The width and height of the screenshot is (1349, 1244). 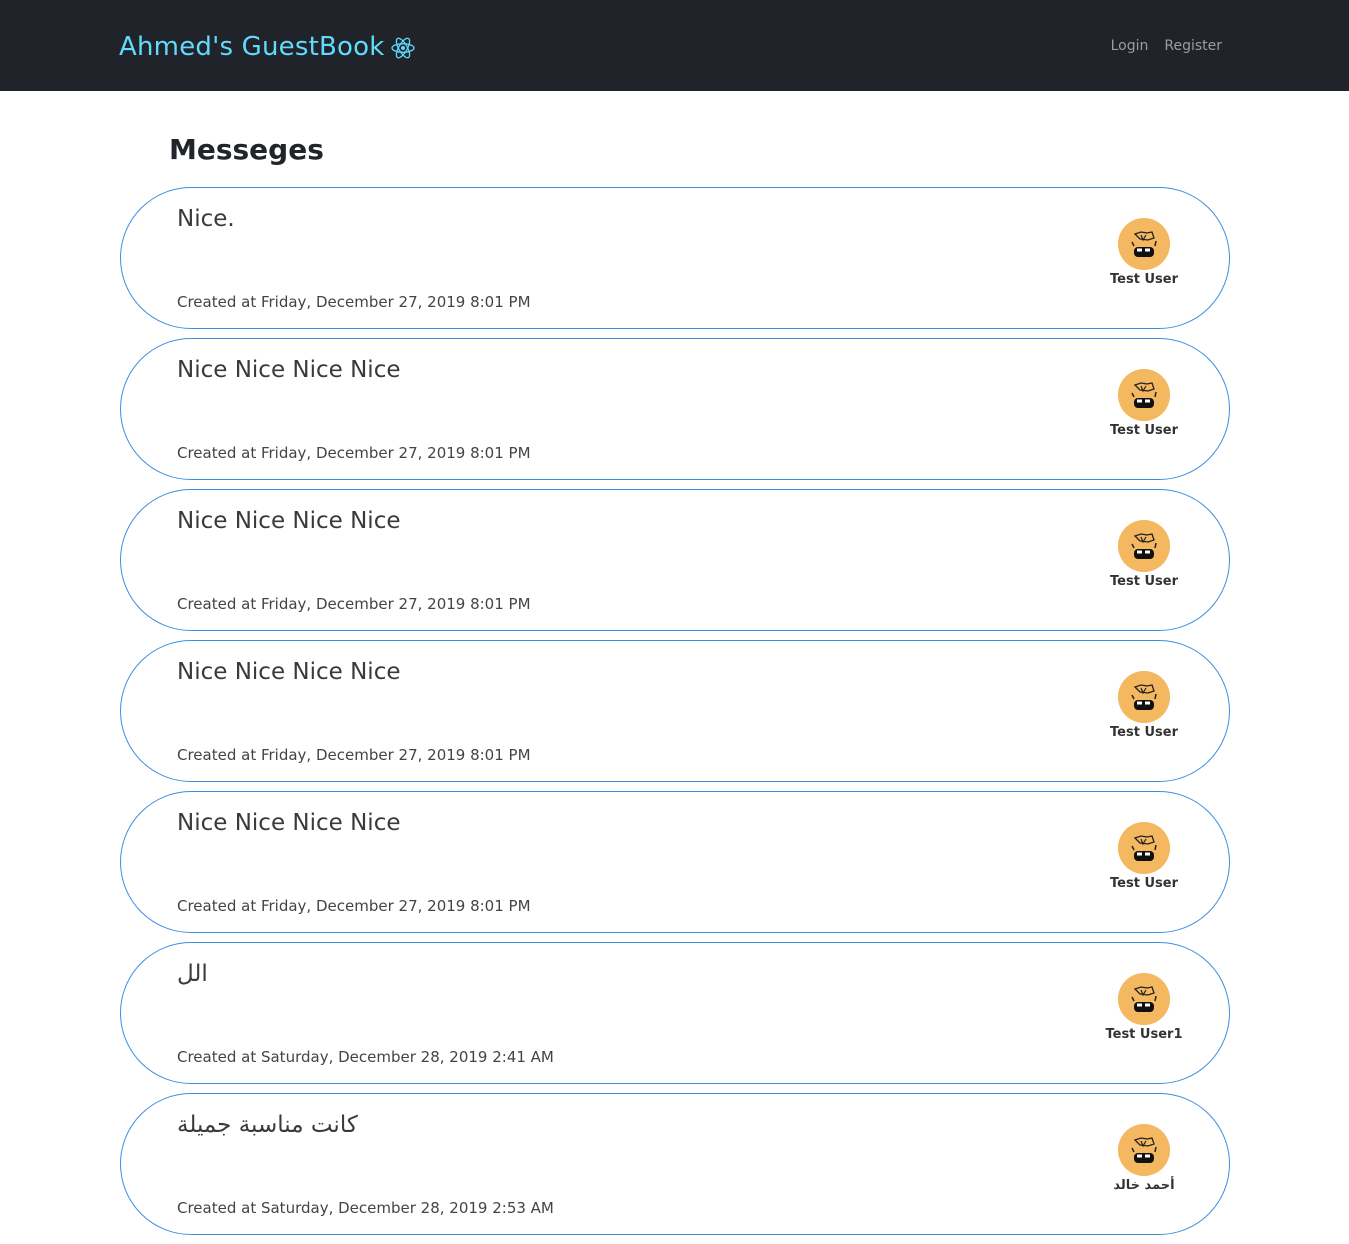 I want to click on author-name: أحمد خالد, so click(x=1144, y=1185).